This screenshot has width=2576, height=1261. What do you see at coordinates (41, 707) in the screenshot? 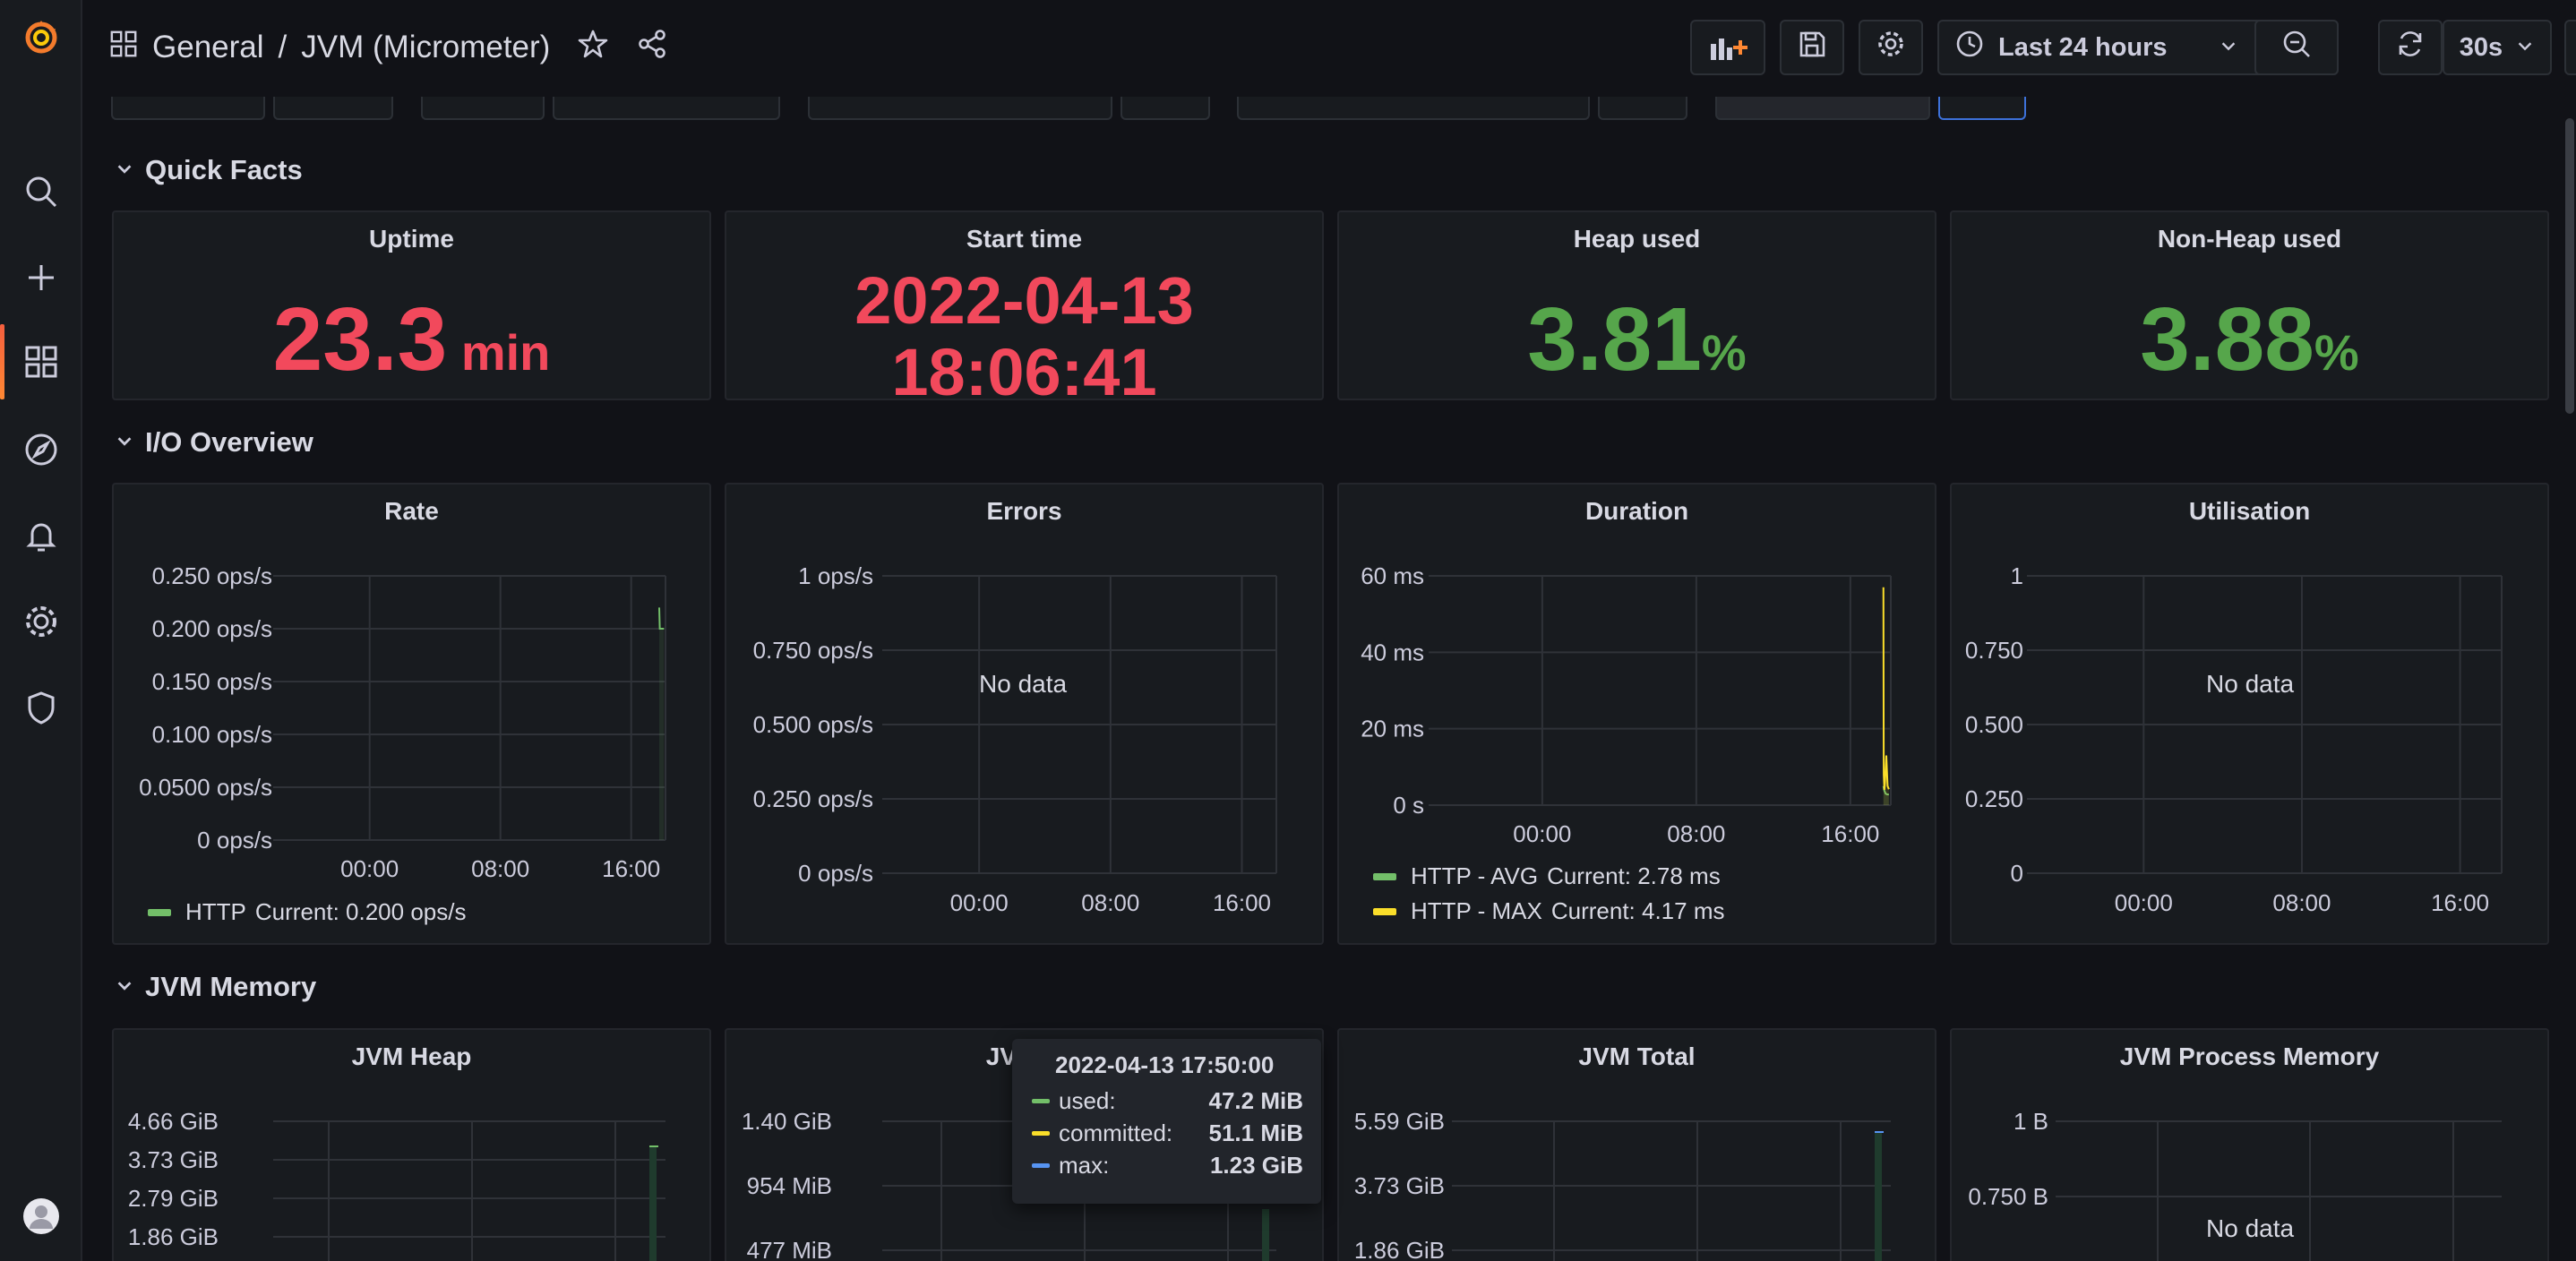
I see `shield-icon` at bounding box center [41, 707].